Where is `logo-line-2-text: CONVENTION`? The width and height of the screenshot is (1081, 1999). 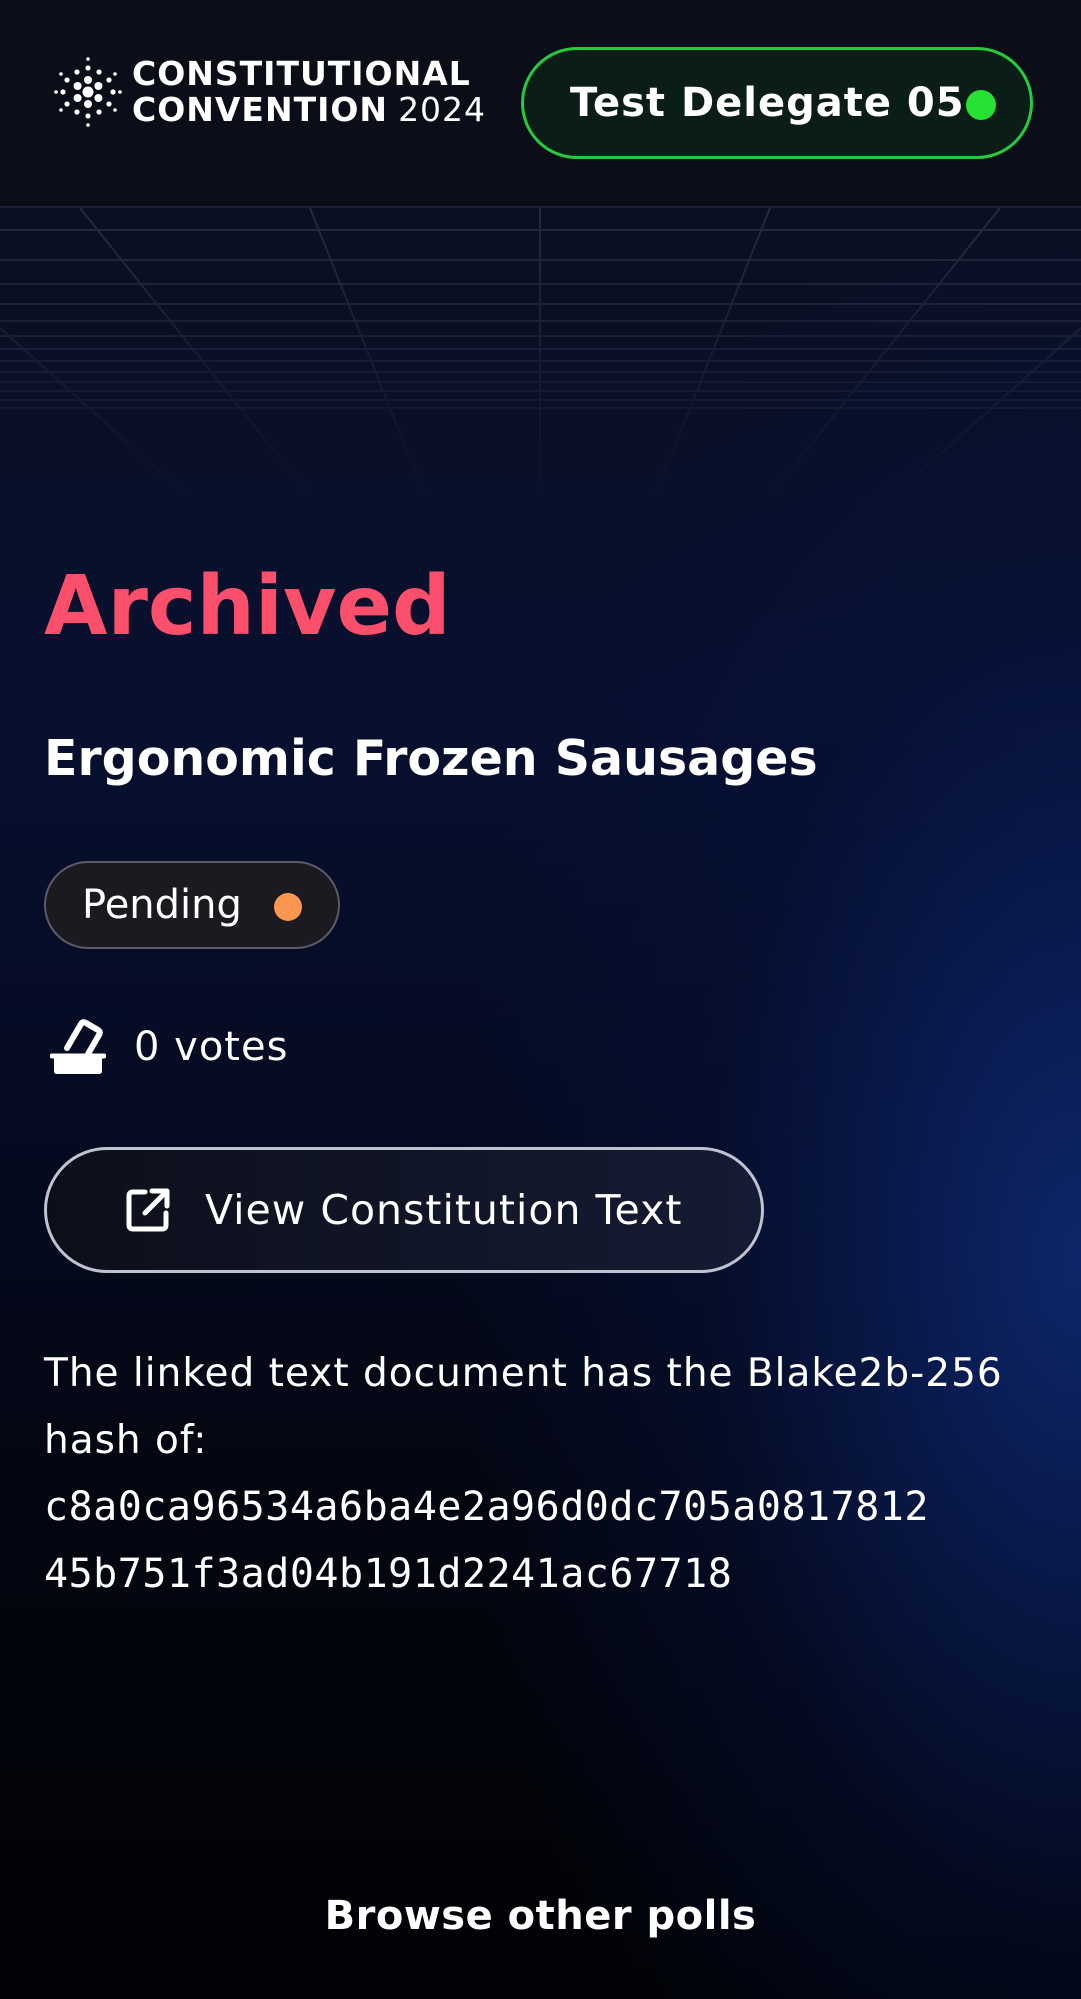 logo-line-2-text: CONVENTION is located at coordinates (260, 109).